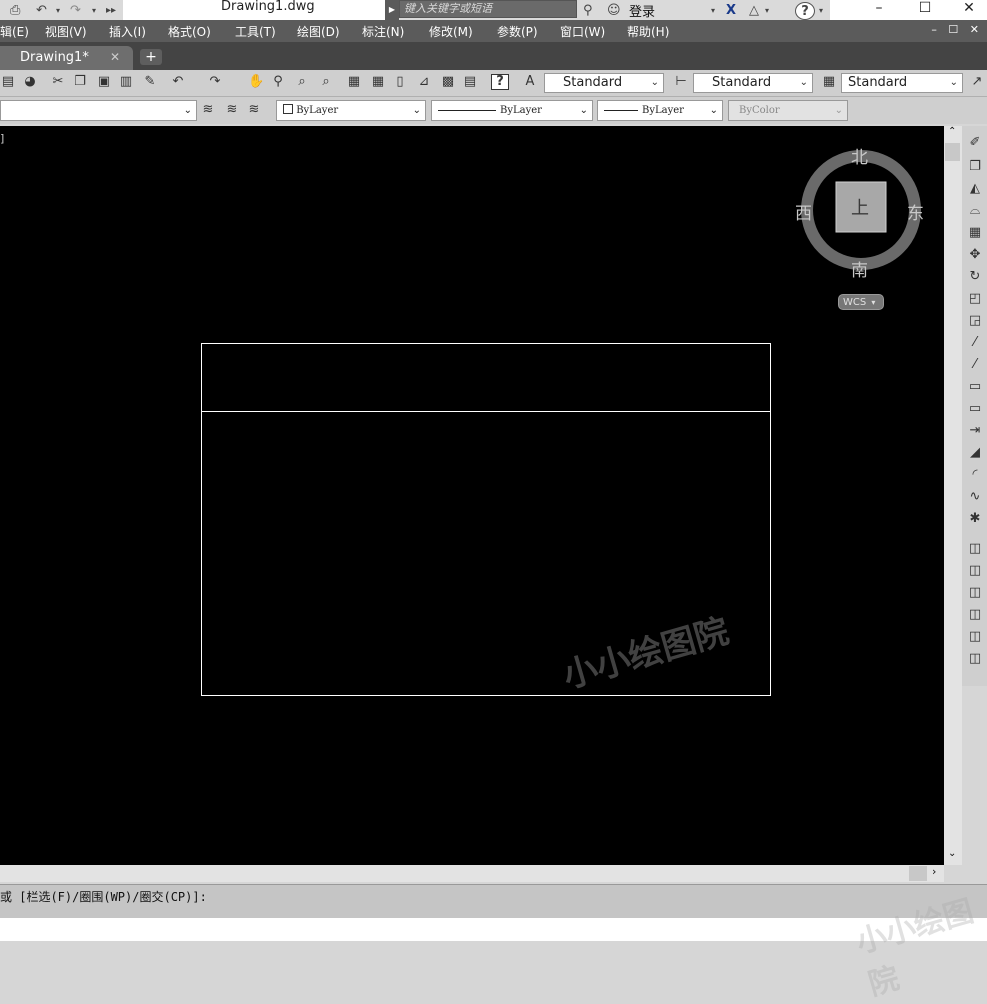 This screenshot has width=987, height=1004. What do you see at coordinates (451, 31) in the screenshot?
I see `menu-modify: 修改(M)` at bounding box center [451, 31].